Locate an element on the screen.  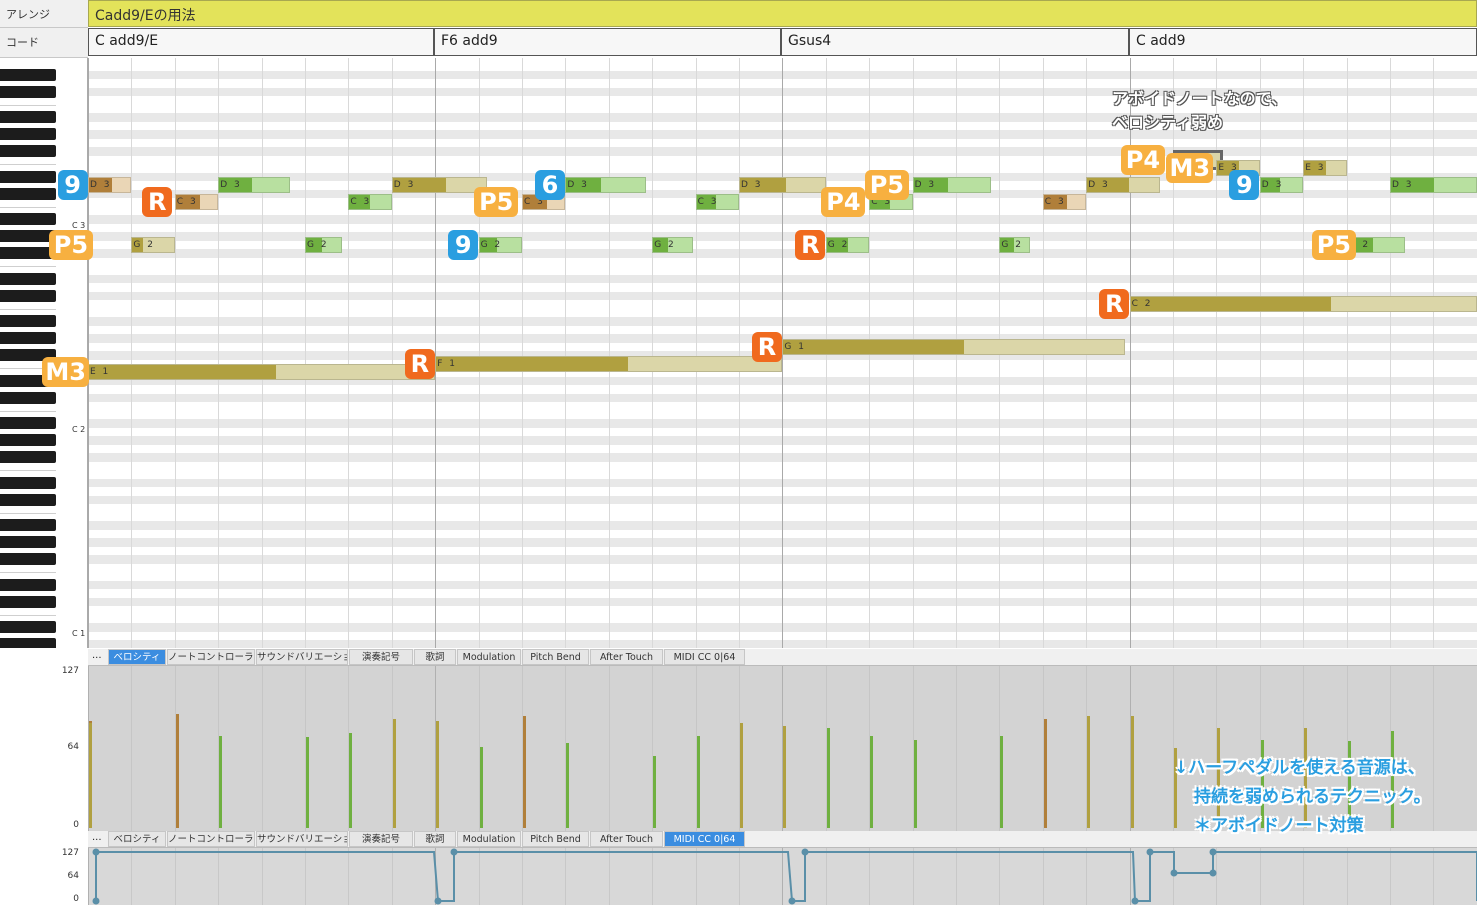
velocity-lane-tab: MIDI CC 0|64 is located at coordinates (704, 657).